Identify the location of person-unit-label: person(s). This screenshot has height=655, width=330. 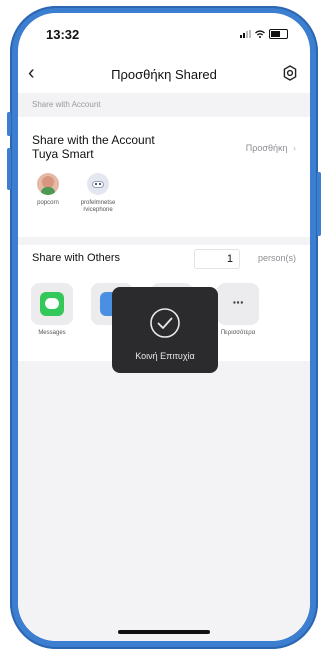
(276, 258).